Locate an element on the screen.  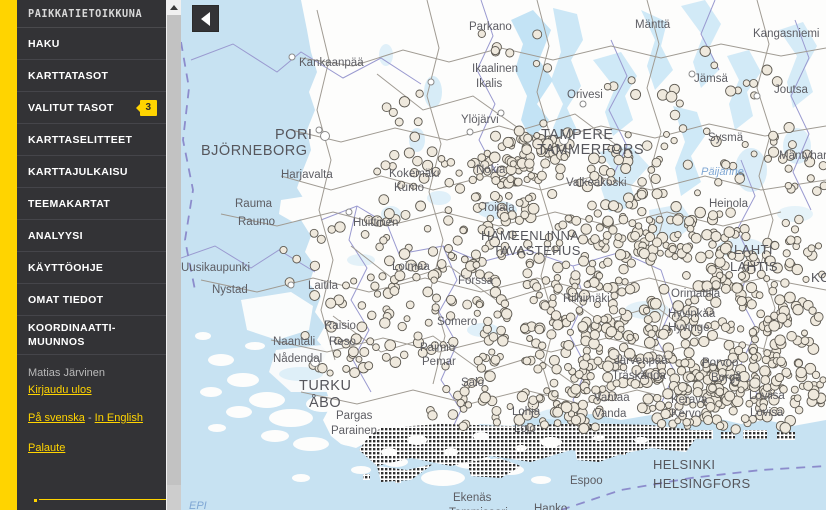
sidebar-scrollbar is located at coordinates (173, 255).